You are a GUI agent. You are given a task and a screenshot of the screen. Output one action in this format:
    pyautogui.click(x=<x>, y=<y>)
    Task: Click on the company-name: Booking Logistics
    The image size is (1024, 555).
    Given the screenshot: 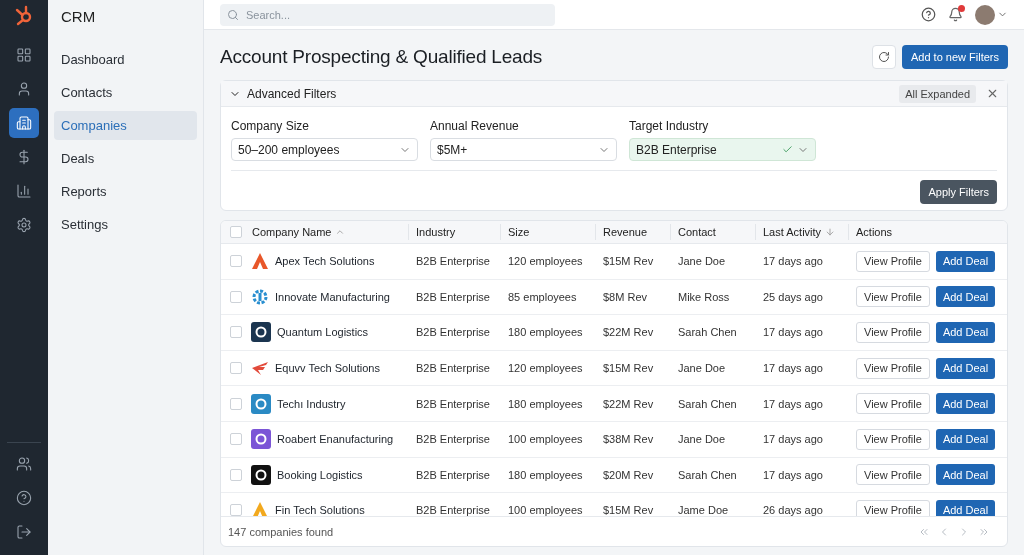 What is the action you would take?
    pyautogui.click(x=320, y=474)
    